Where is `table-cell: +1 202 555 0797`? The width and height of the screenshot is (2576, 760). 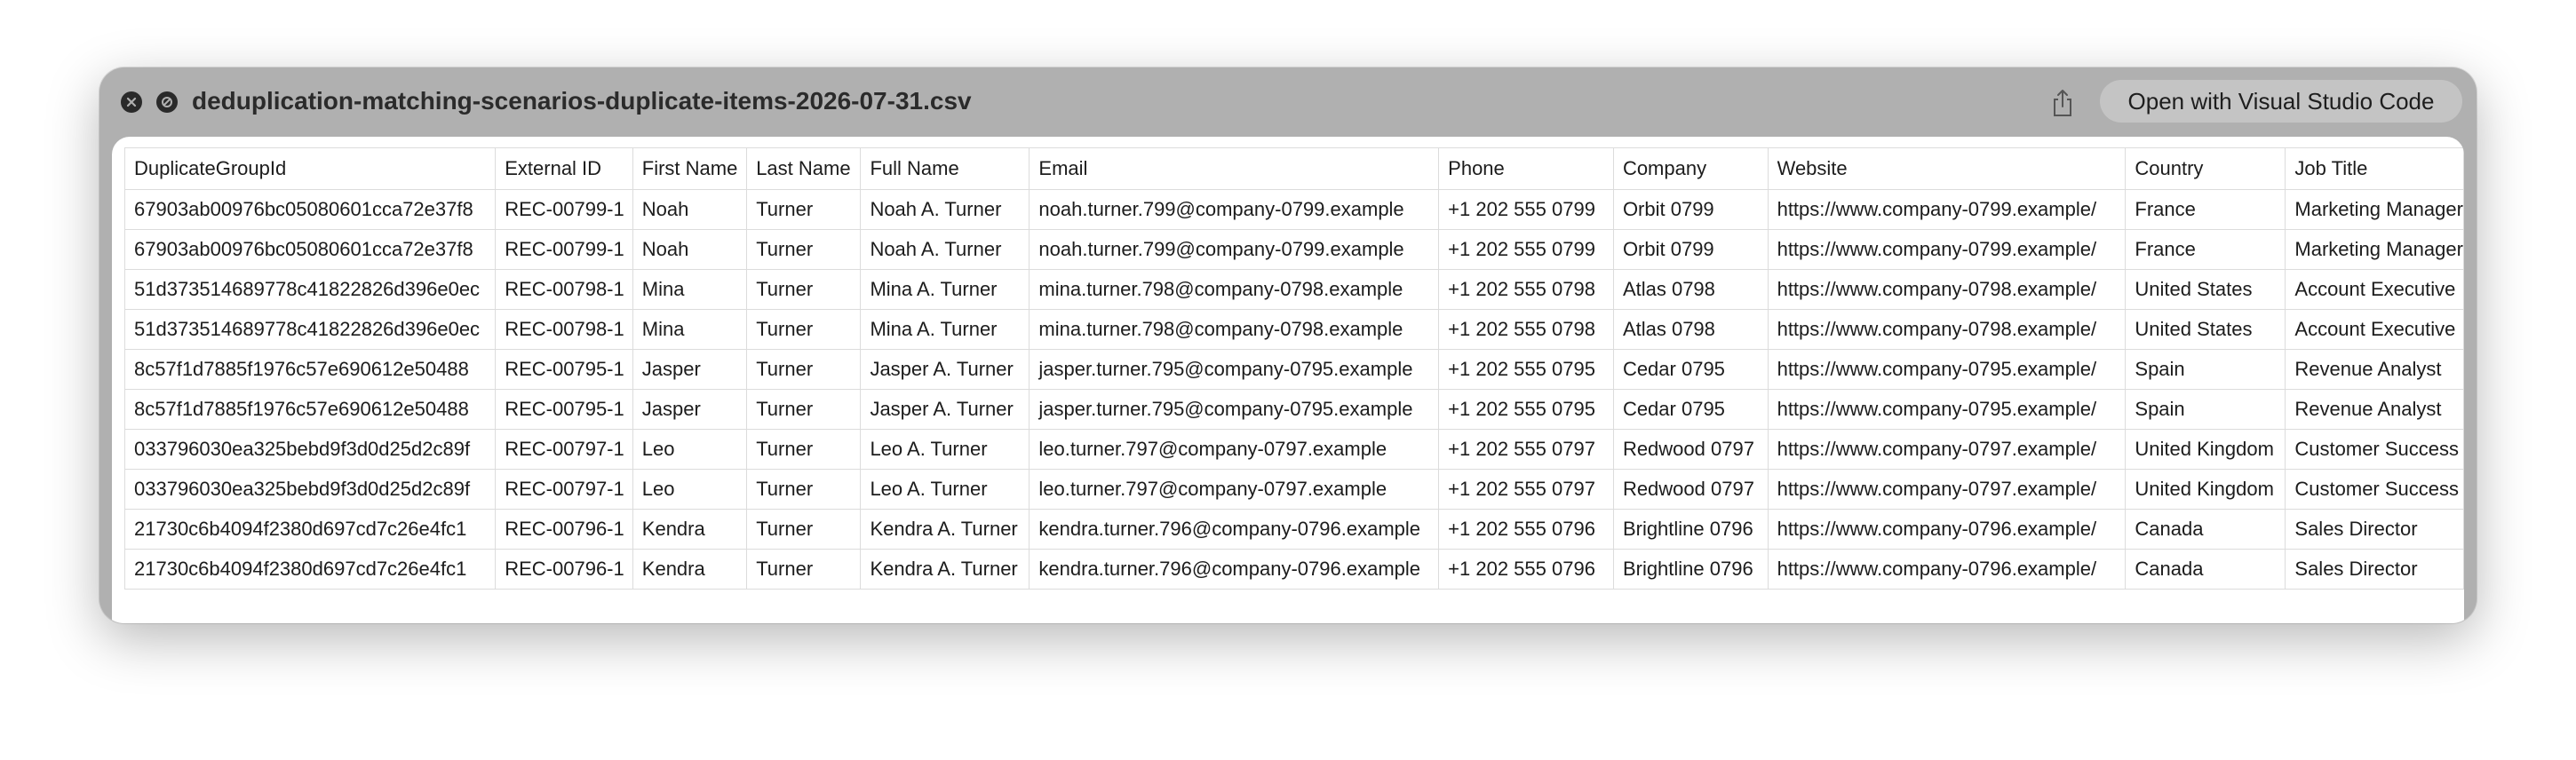
table-cell: +1 202 555 0797 is located at coordinates (1526, 489).